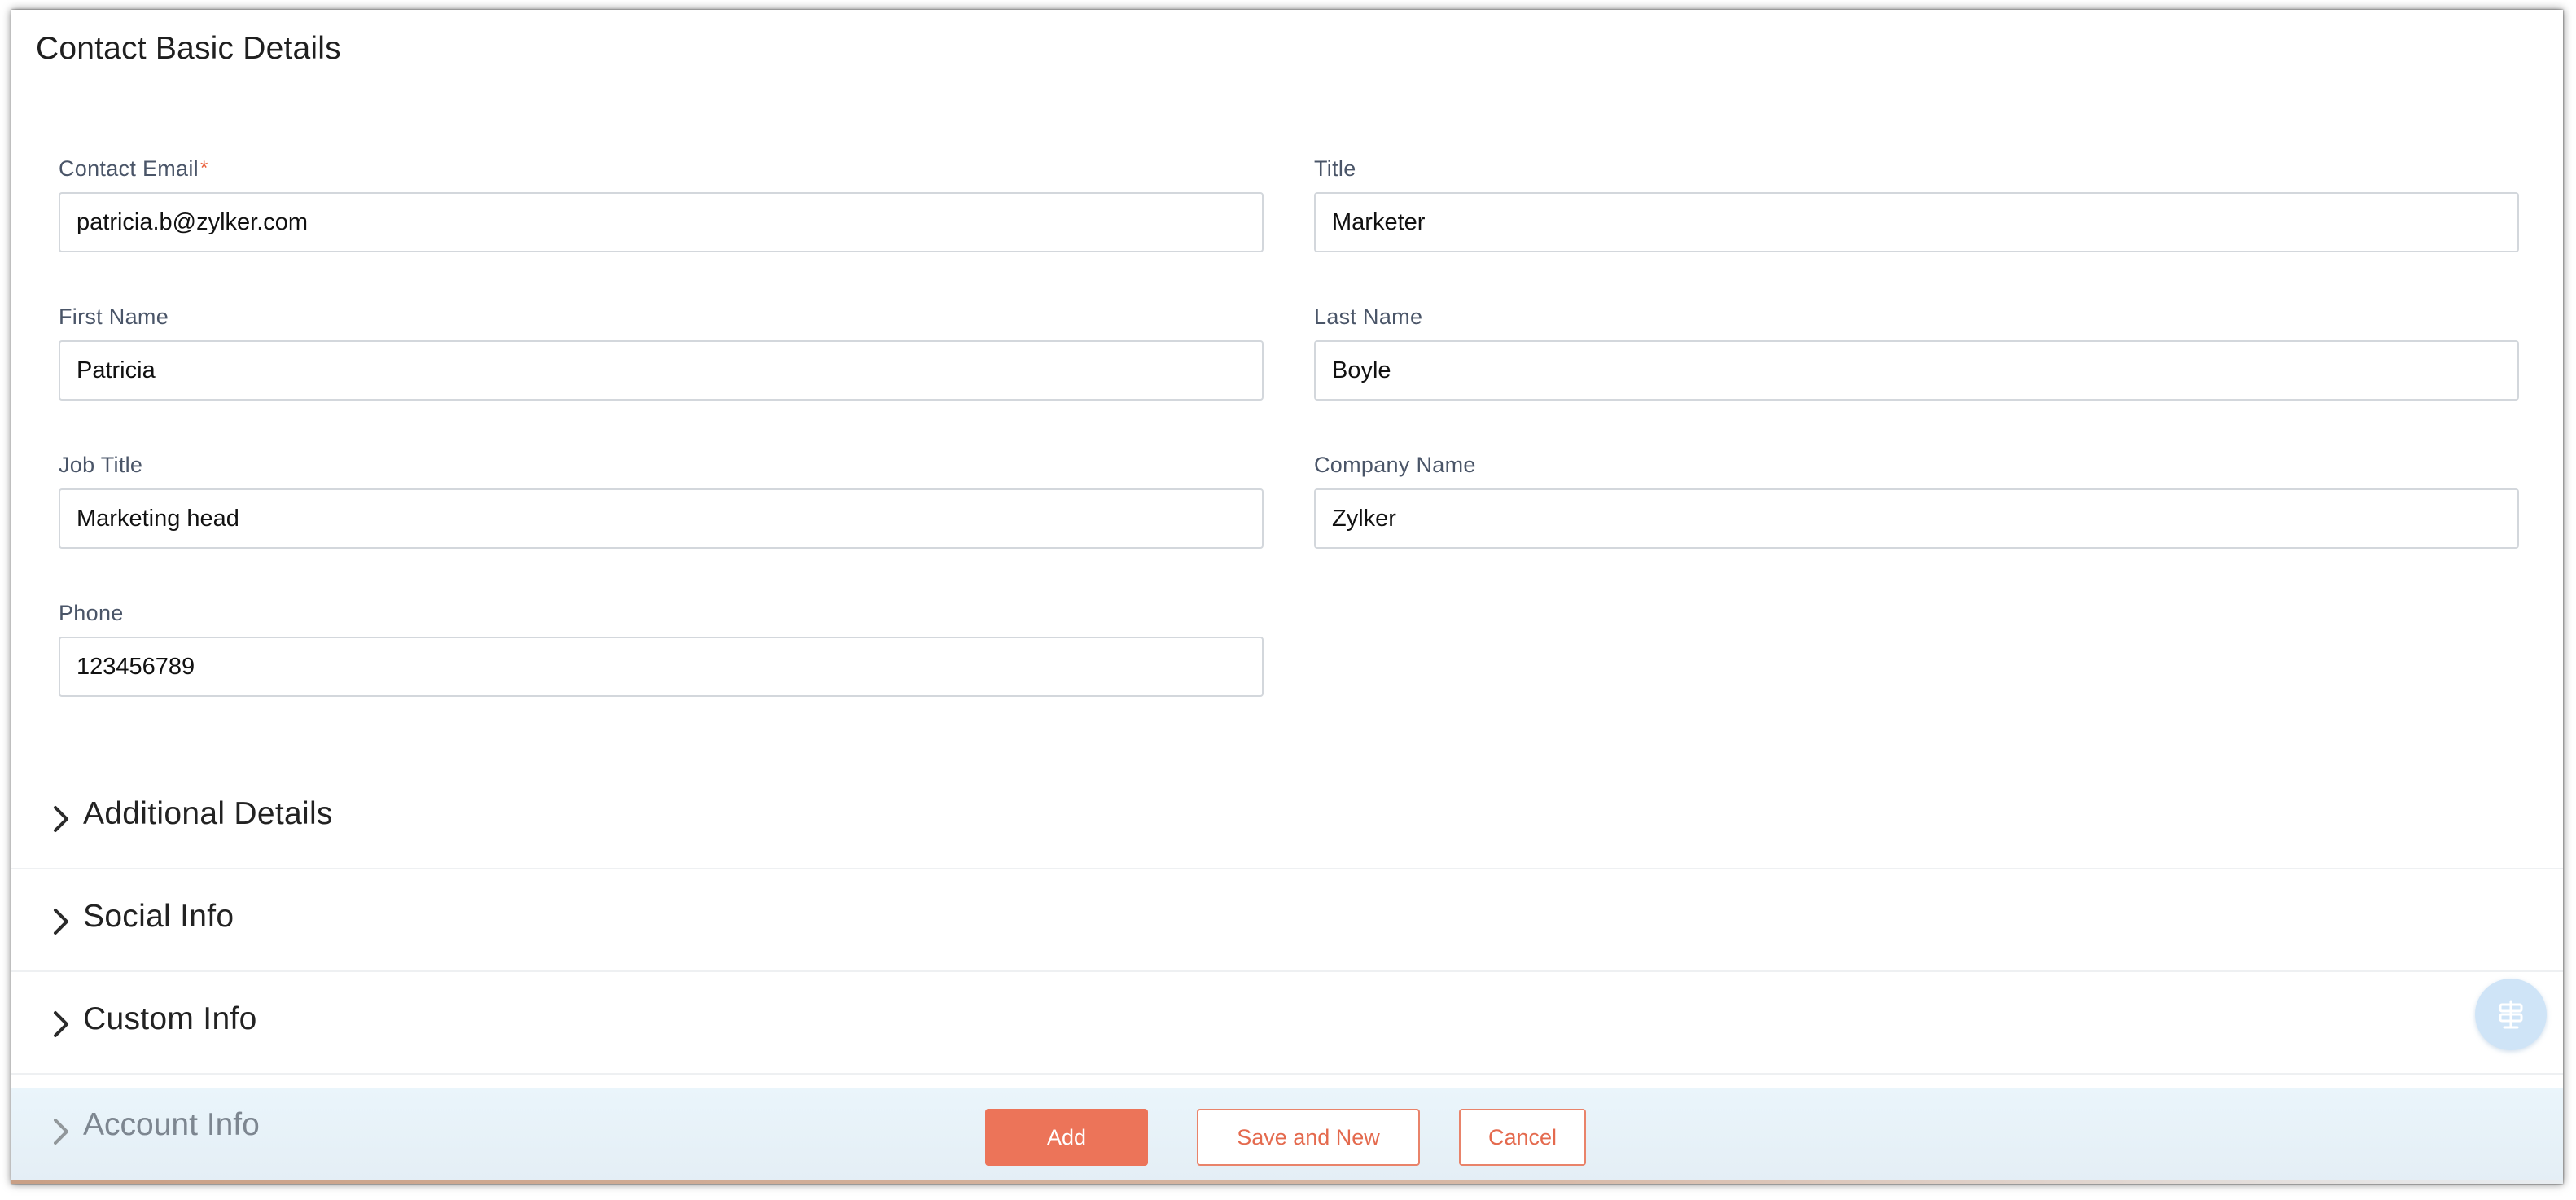 This screenshot has height=1200, width=2576. Describe the element at coordinates (661, 222) in the screenshot. I see `contact-email-input` at that location.